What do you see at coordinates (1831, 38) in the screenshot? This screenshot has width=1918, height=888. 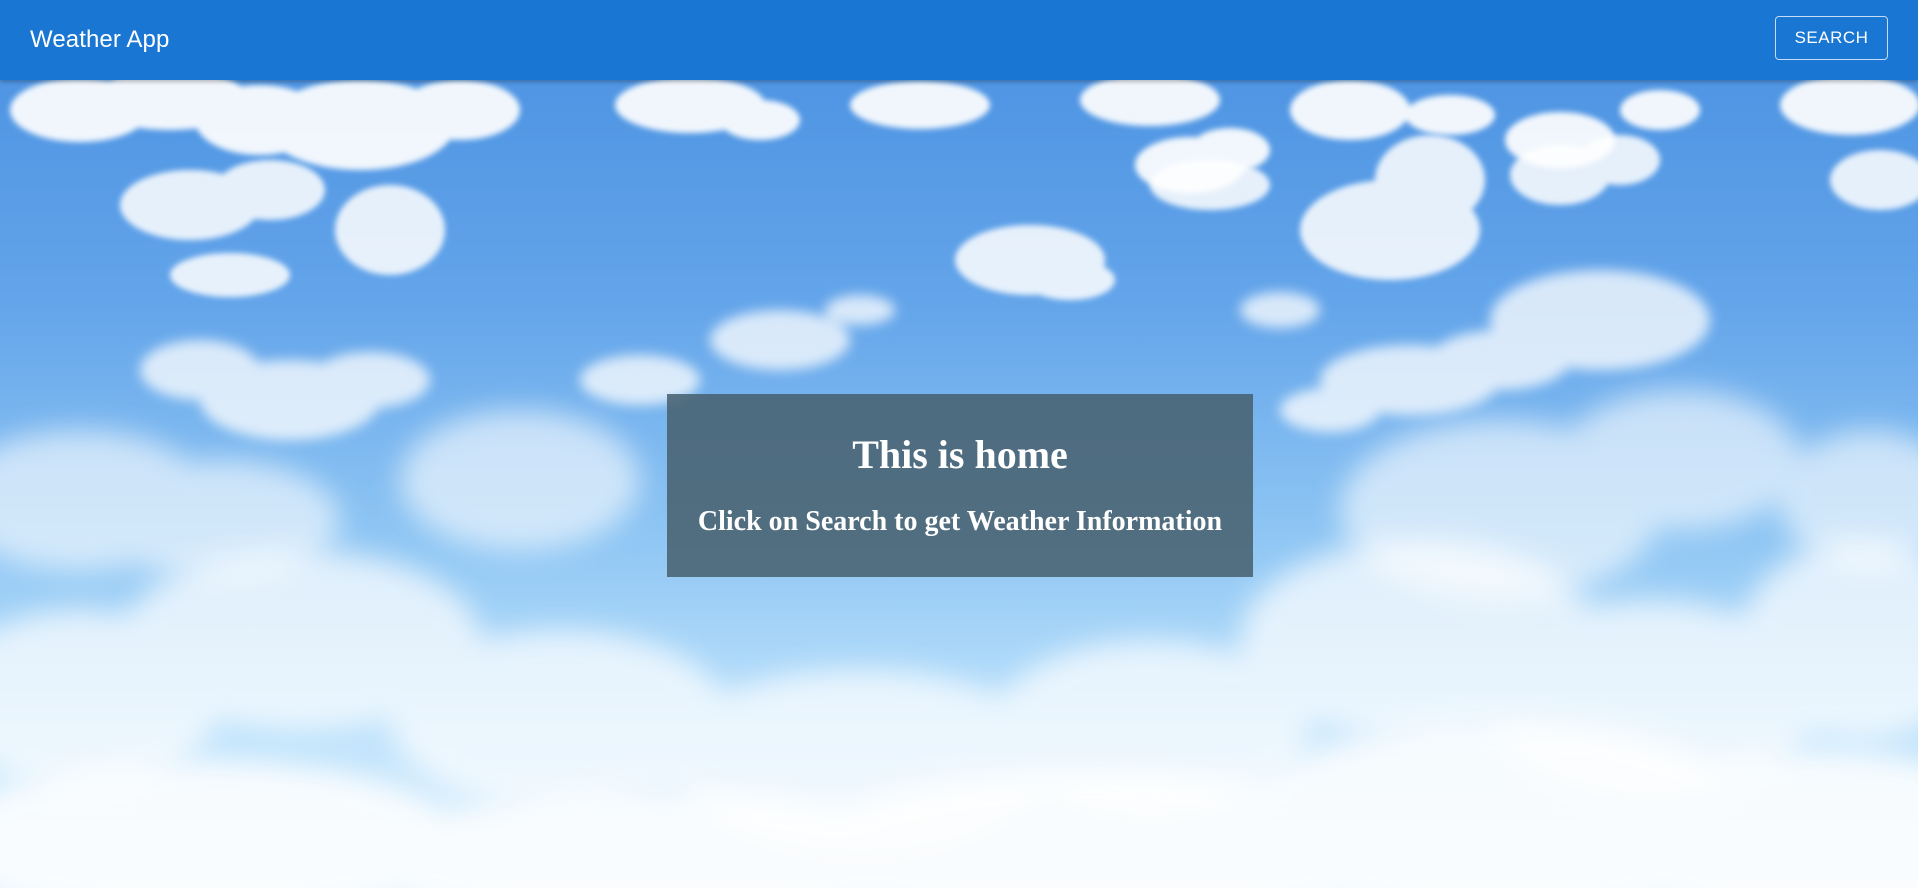 I see `search-button: SEARCH` at bounding box center [1831, 38].